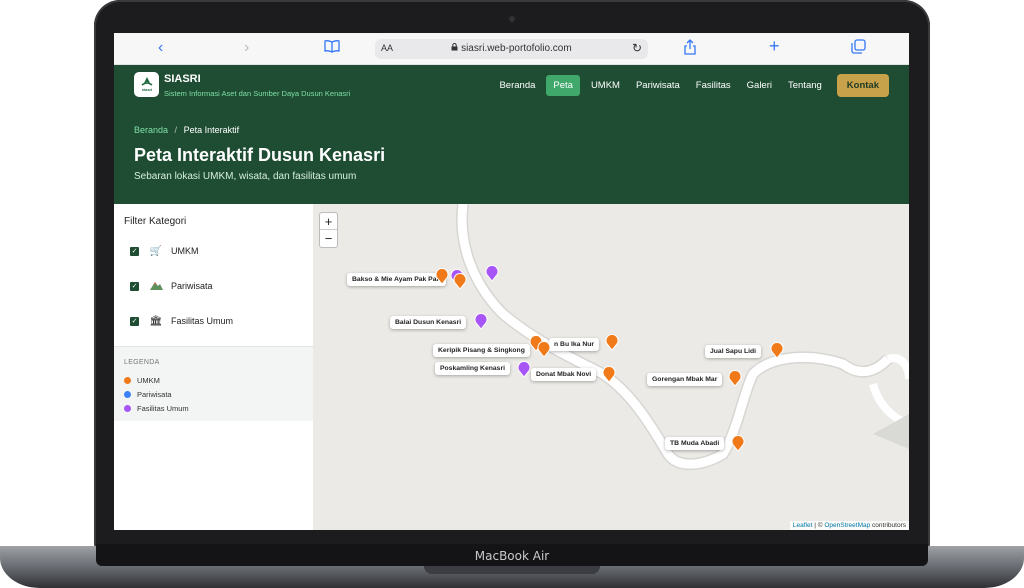 The image size is (1024, 588). Describe the element at coordinates (156, 321) in the screenshot. I see `building-icon: 🏛` at that location.